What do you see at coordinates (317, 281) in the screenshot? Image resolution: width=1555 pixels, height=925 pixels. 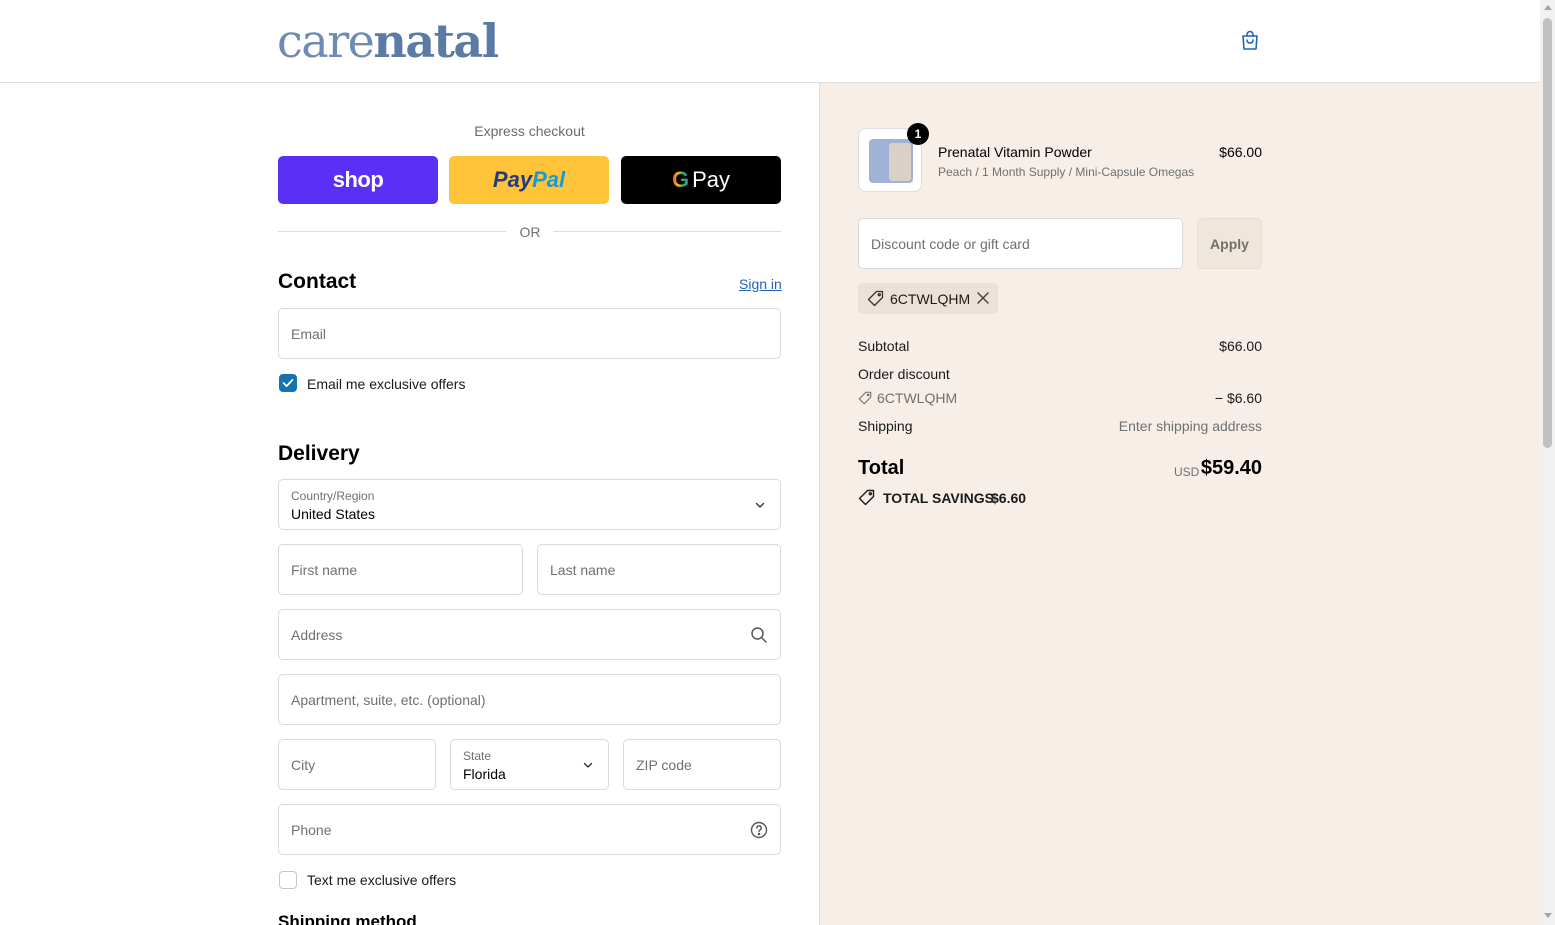 I see `contact-title: Contact` at bounding box center [317, 281].